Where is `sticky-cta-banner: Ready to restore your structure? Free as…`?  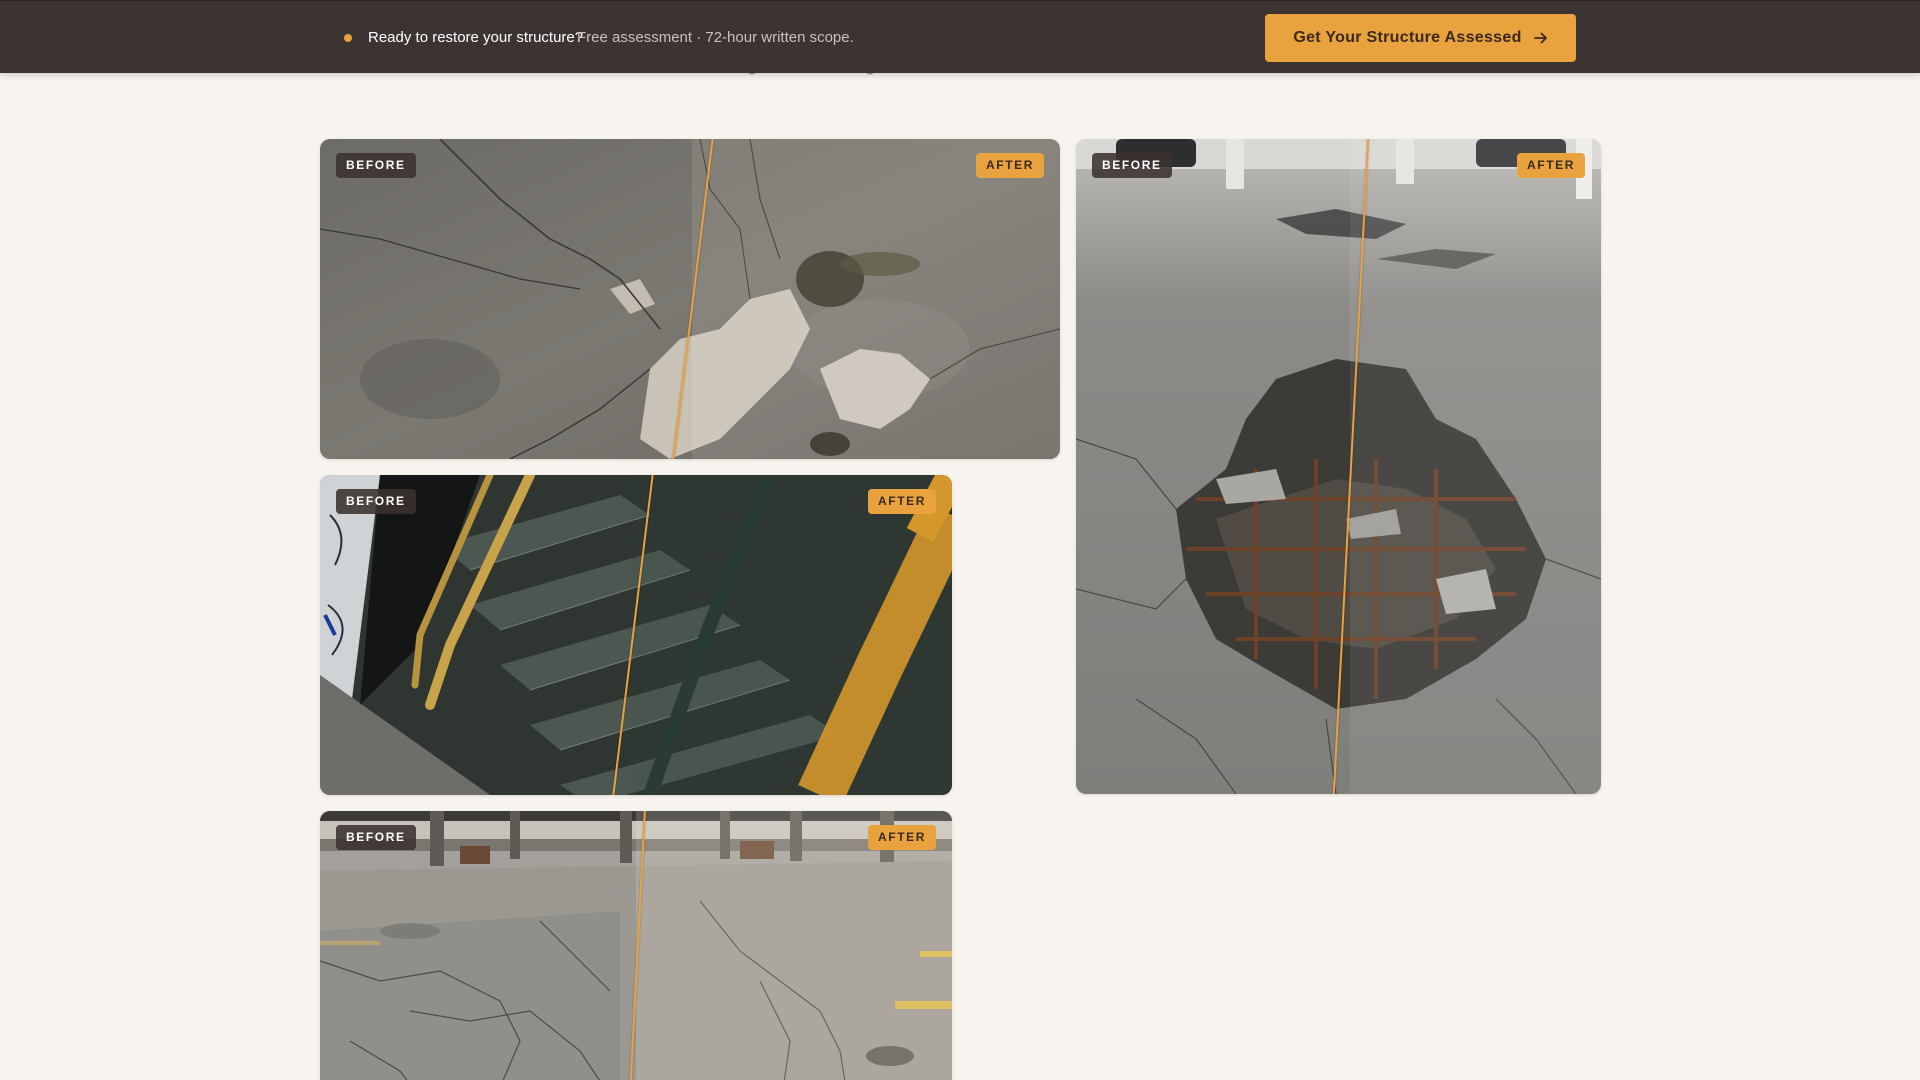
sticky-cta-banner: Ready to restore your structure? Free as… is located at coordinates (960, 36).